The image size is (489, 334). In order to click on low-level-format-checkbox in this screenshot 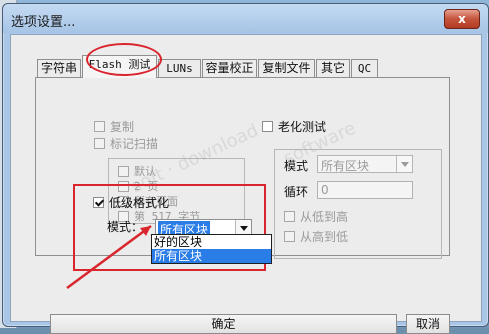, I will do `click(98, 202)`.